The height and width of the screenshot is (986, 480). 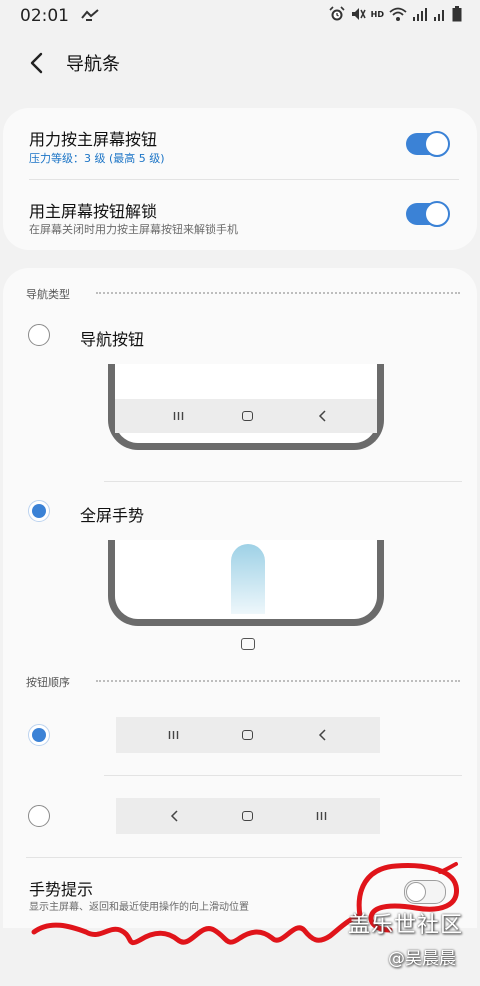 What do you see at coordinates (358, 14) in the screenshot?
I see `mute-icon` at bounding box center [358, 14].